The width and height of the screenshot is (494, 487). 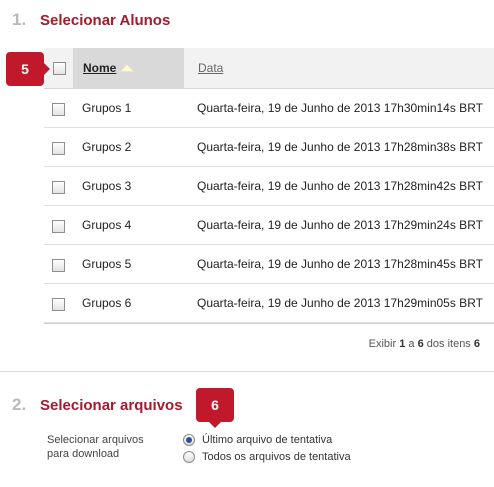 What do you see at coordinates (382, 344) in the screenshot?
I see `pager-prefix: Exibir` at bounding box center [382, 344].